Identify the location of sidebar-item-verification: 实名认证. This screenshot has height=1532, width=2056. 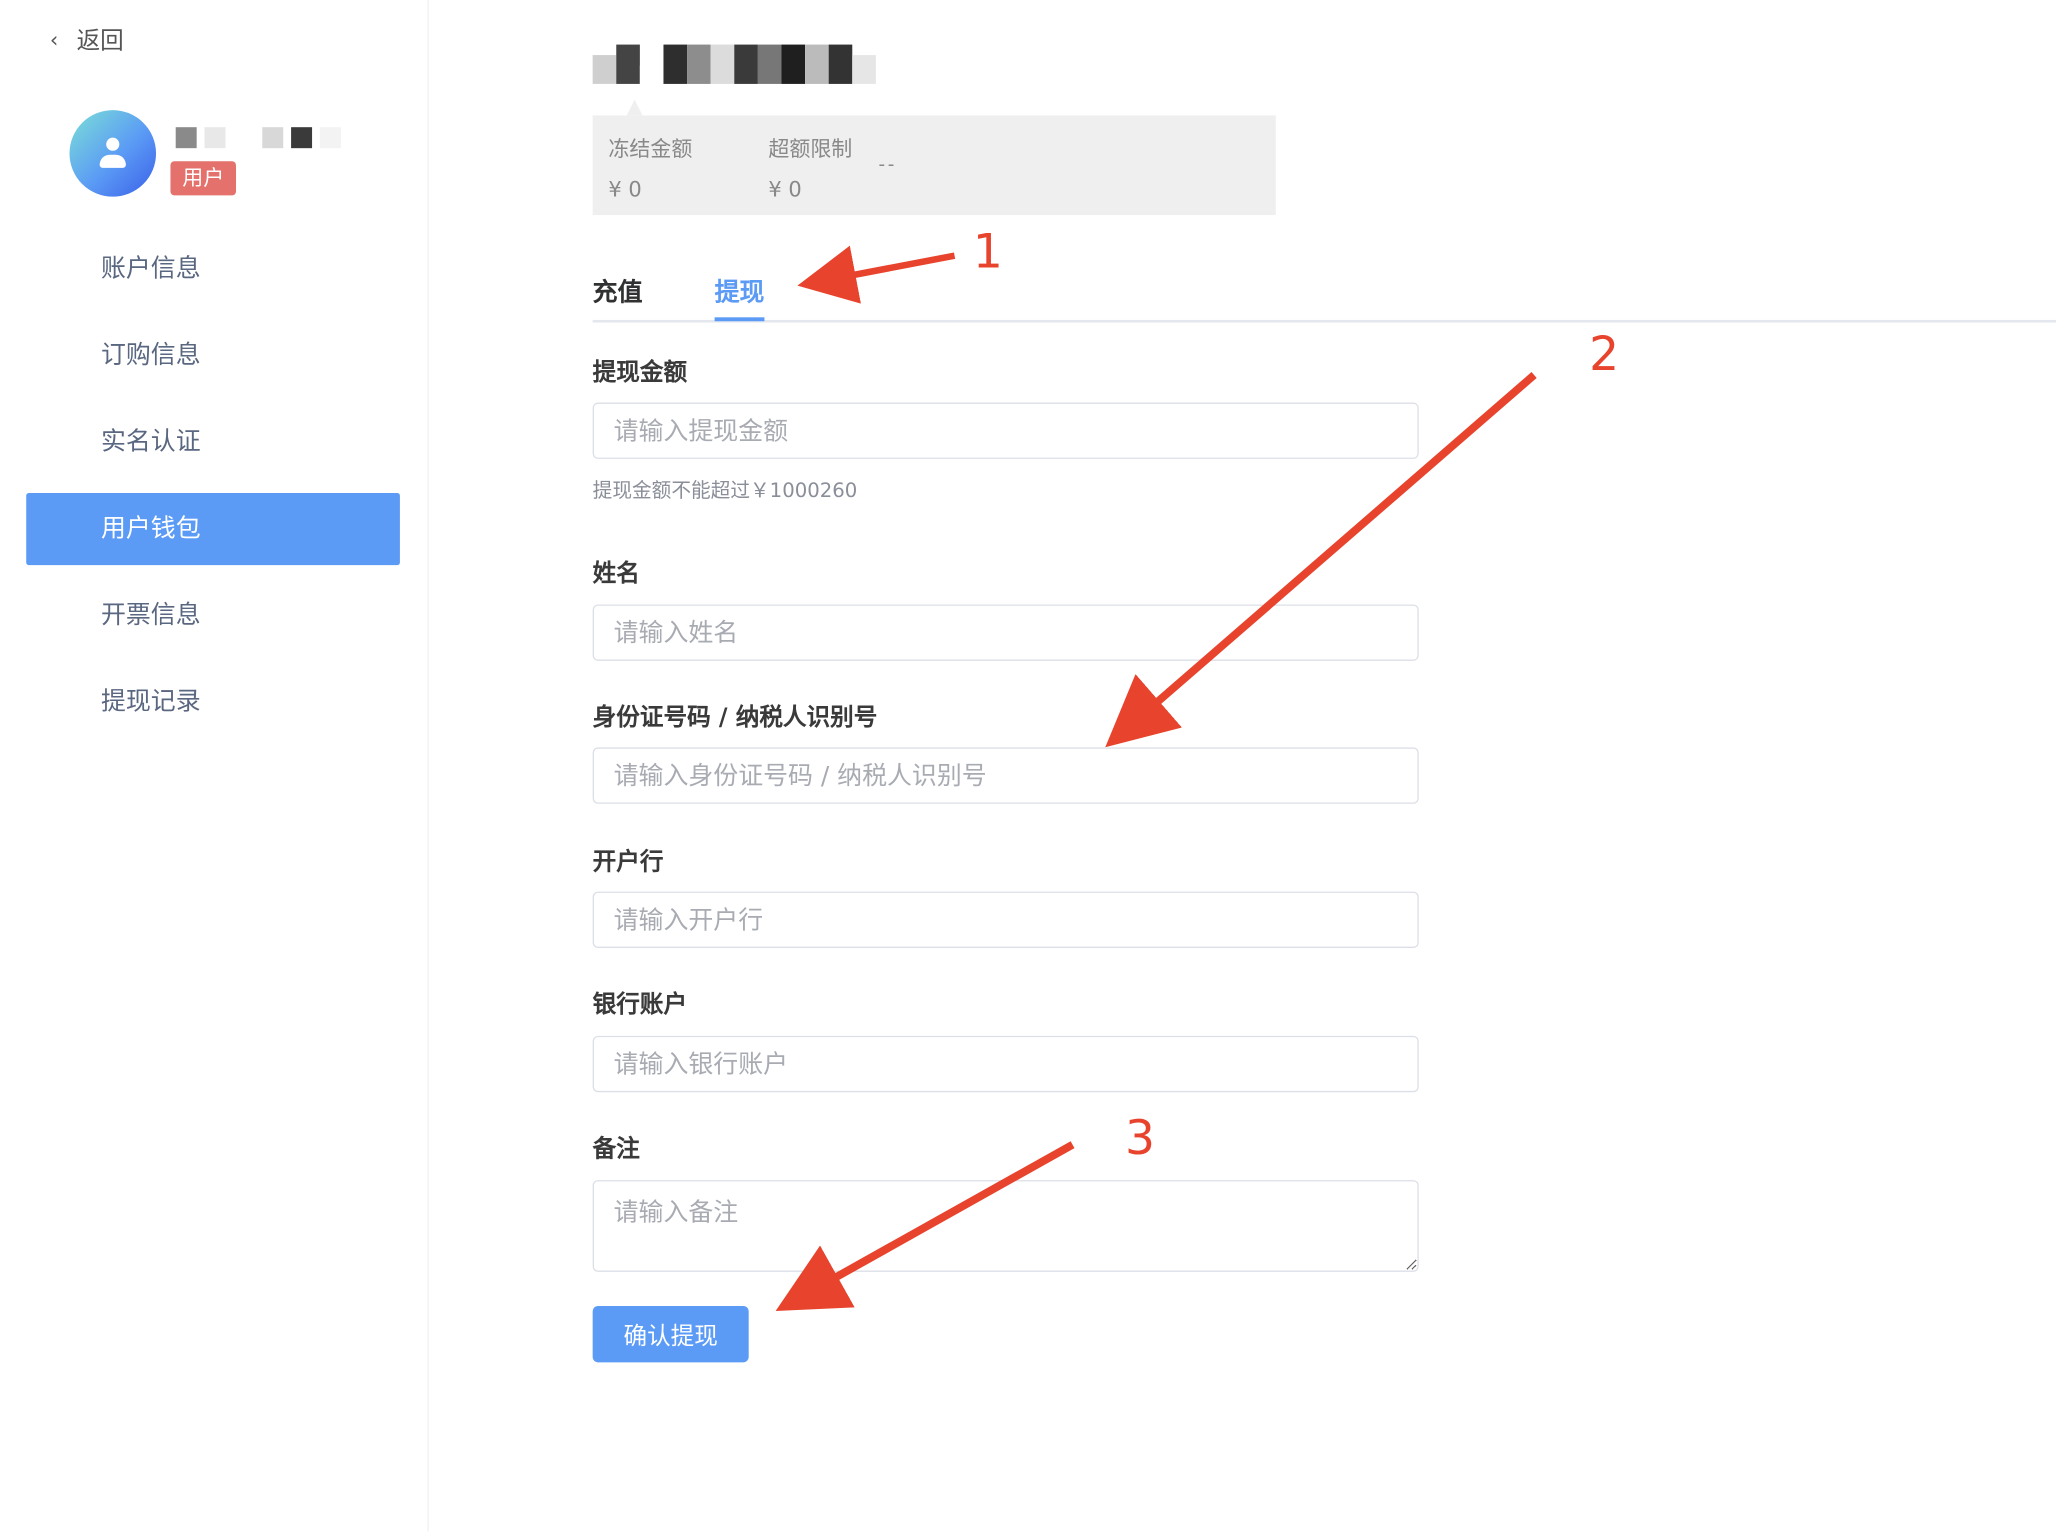
(213, 442).